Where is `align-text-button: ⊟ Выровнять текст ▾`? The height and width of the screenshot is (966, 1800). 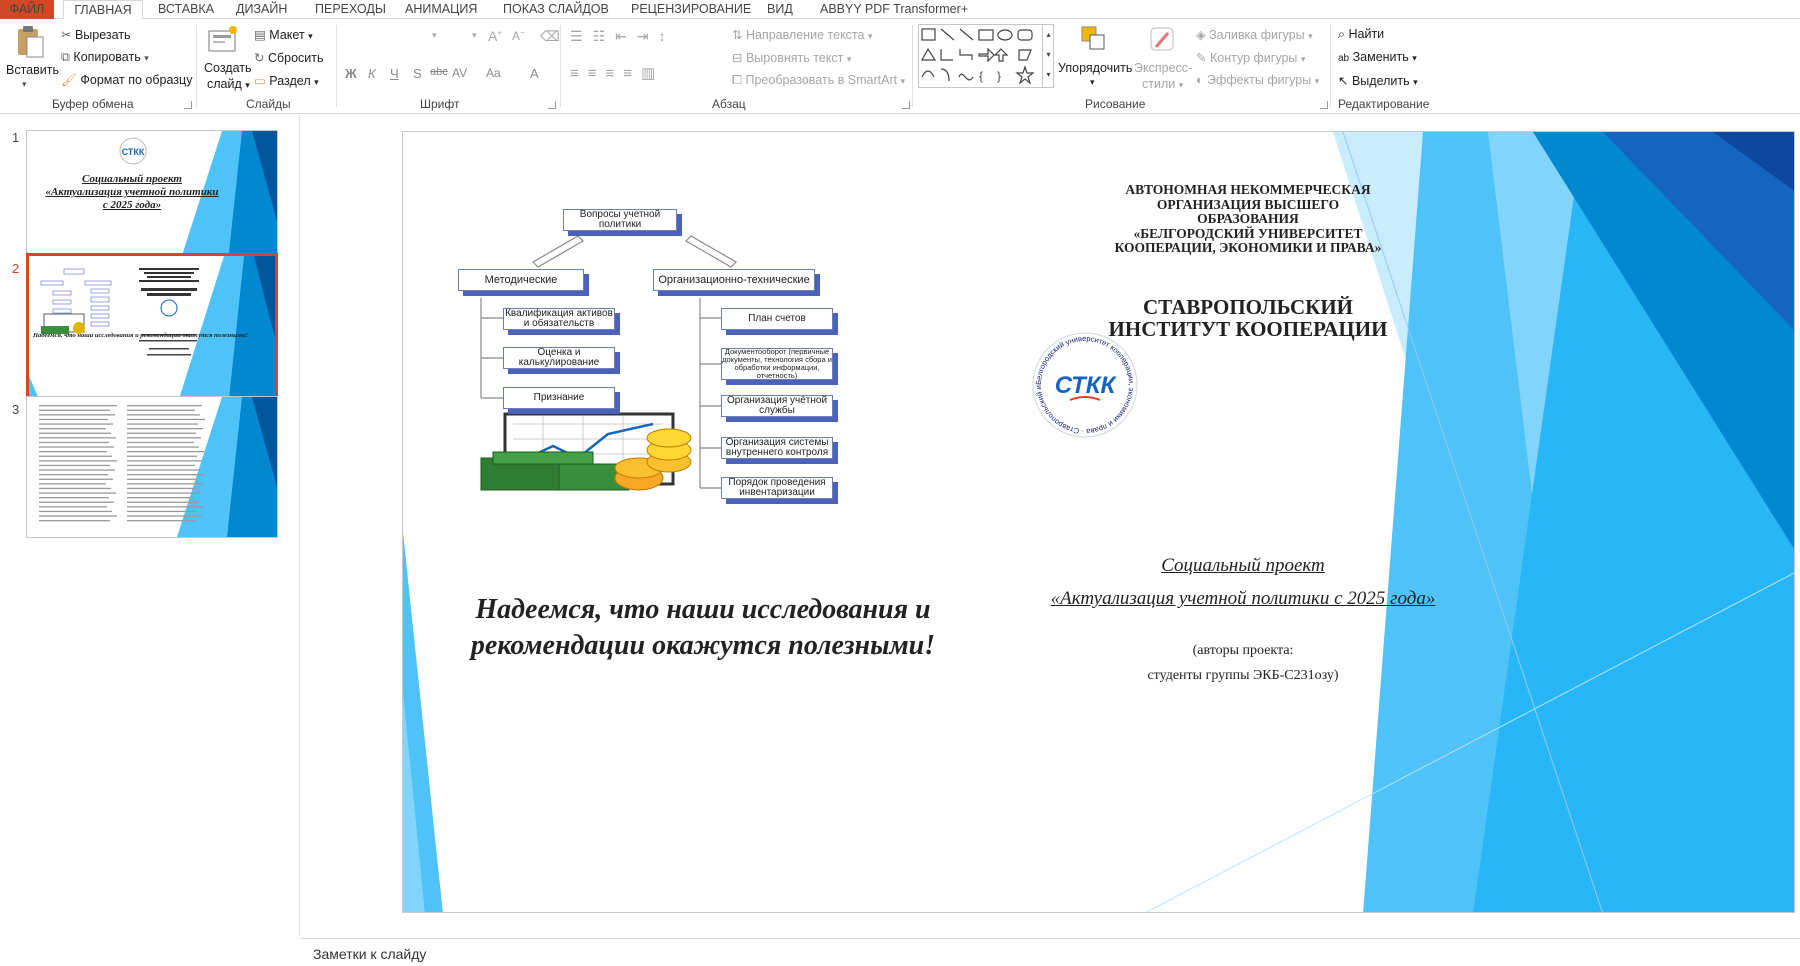
align-text-button: ⊟ Выровнять текст ▾ is located at coordinates (791, 57).